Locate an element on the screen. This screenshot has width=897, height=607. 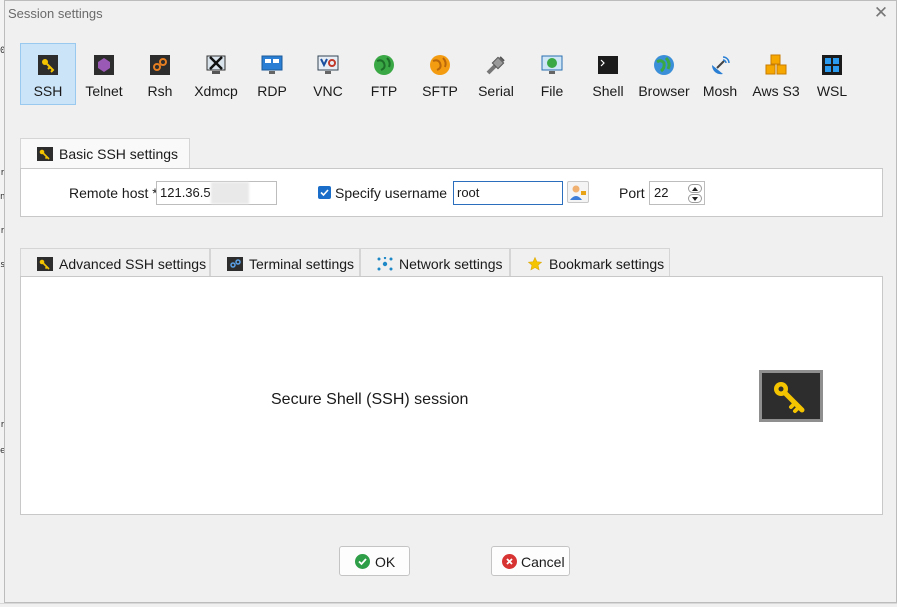
port-value: 22 is located at coordinates (661, 192).